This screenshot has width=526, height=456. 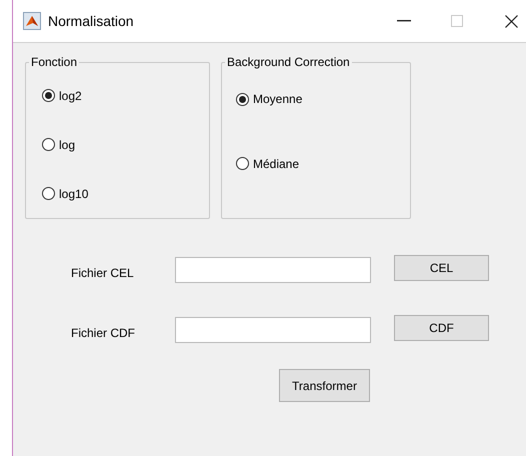 What do you see at coordinates (277, 99) in the screenshot?
I see `radio-label: Moyenne` at bounding box center [277, 99].